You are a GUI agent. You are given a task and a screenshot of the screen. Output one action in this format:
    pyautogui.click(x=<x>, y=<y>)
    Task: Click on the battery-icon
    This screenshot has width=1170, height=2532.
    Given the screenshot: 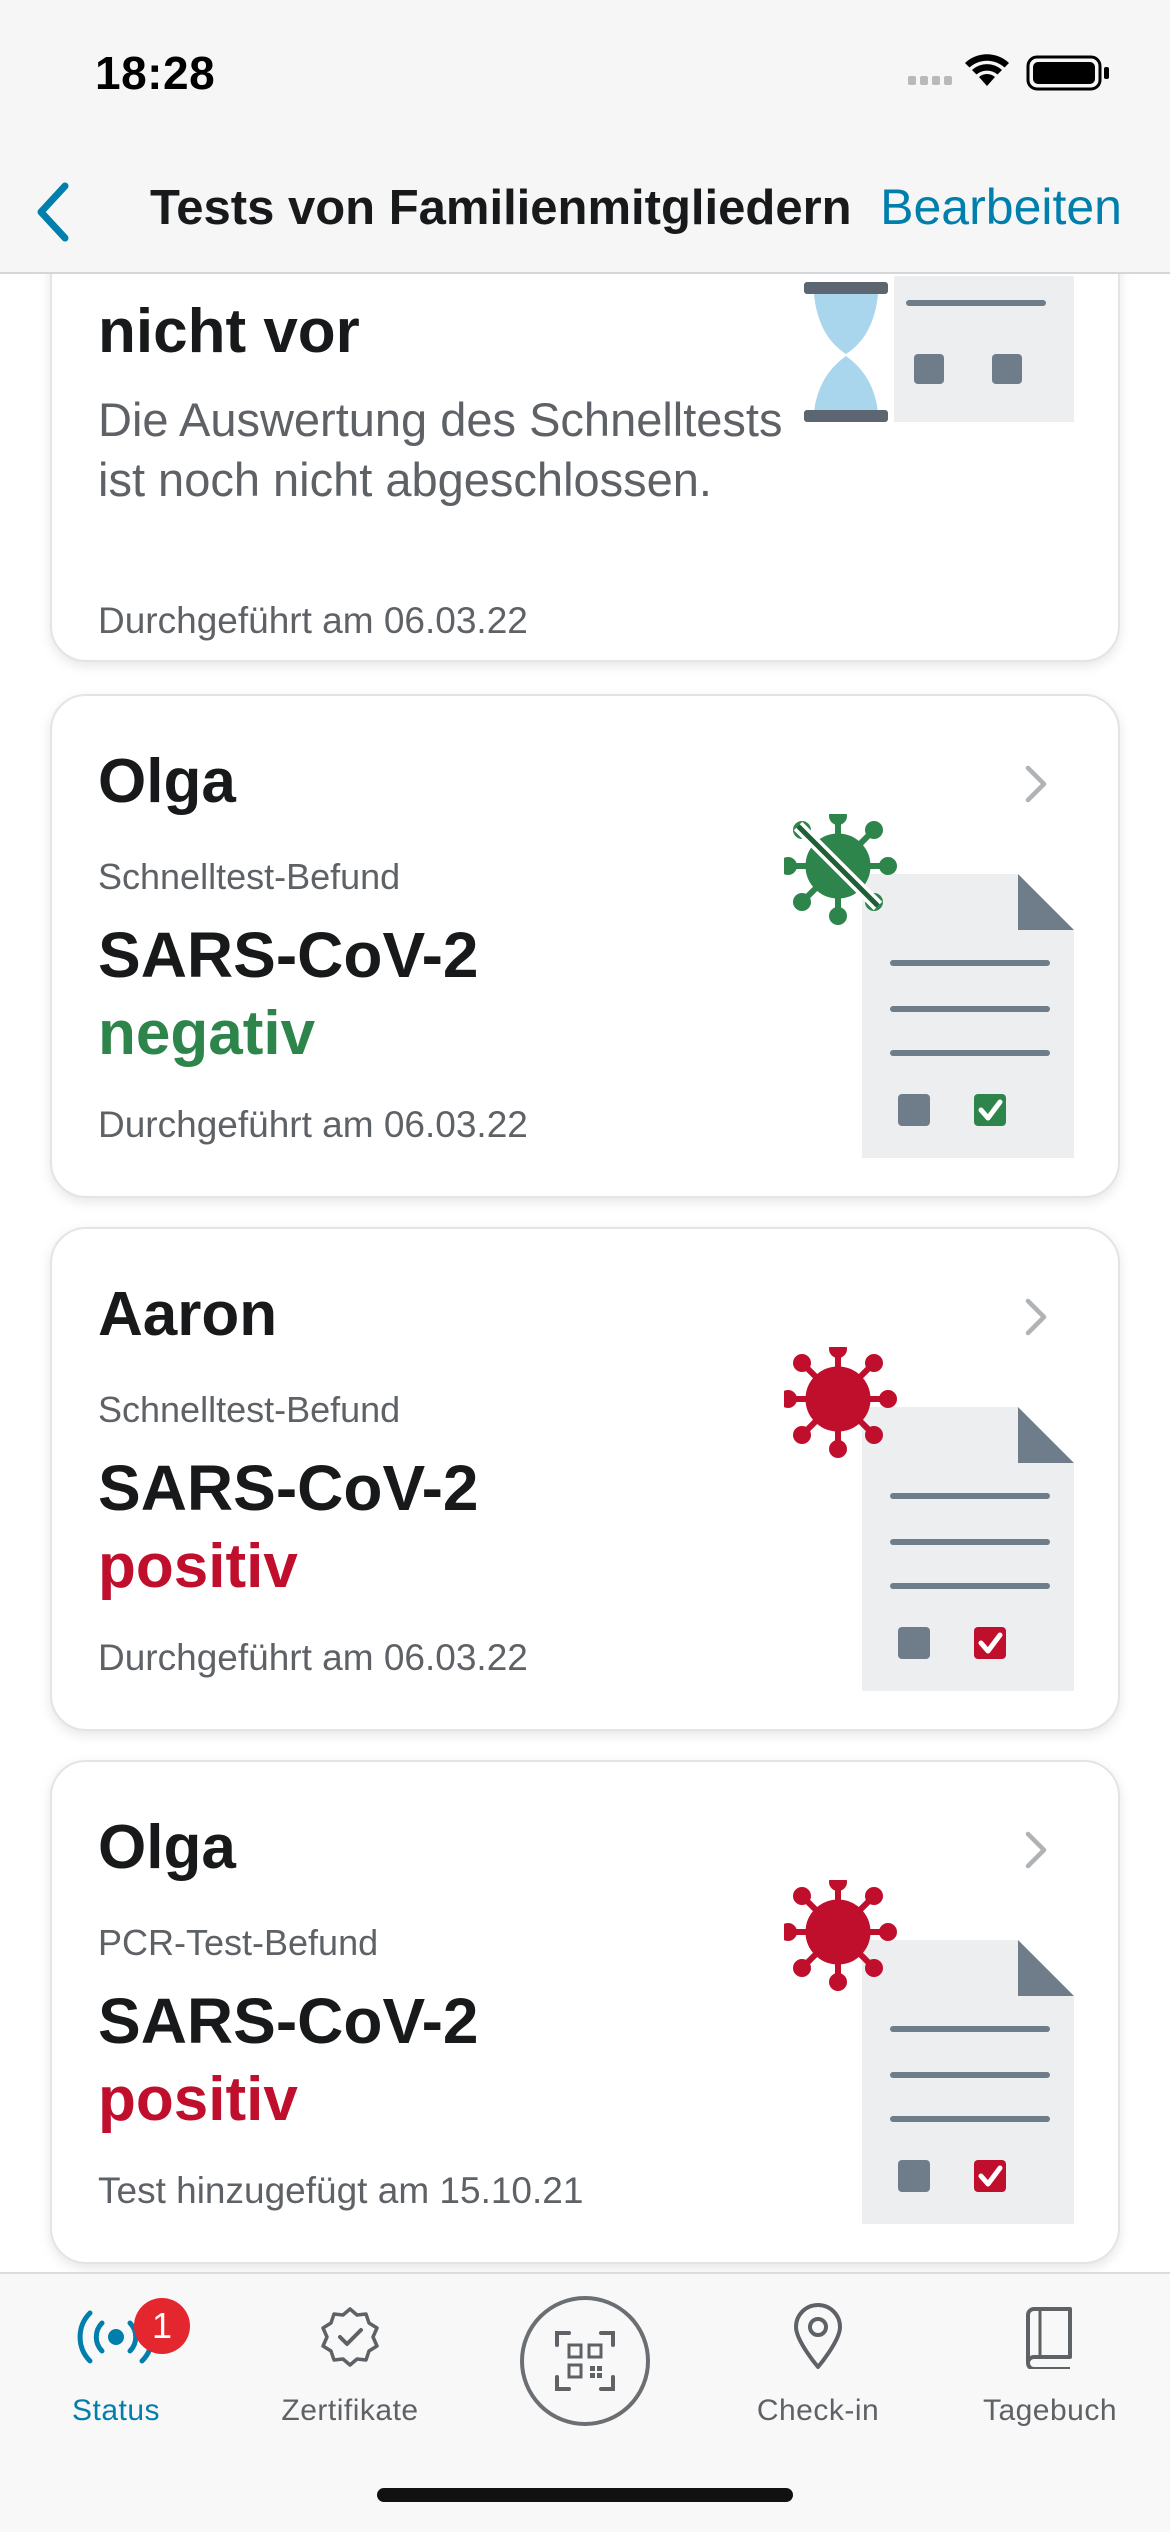 What is the action you would take?
    pyautogui.click(x=1067, y=73)
    